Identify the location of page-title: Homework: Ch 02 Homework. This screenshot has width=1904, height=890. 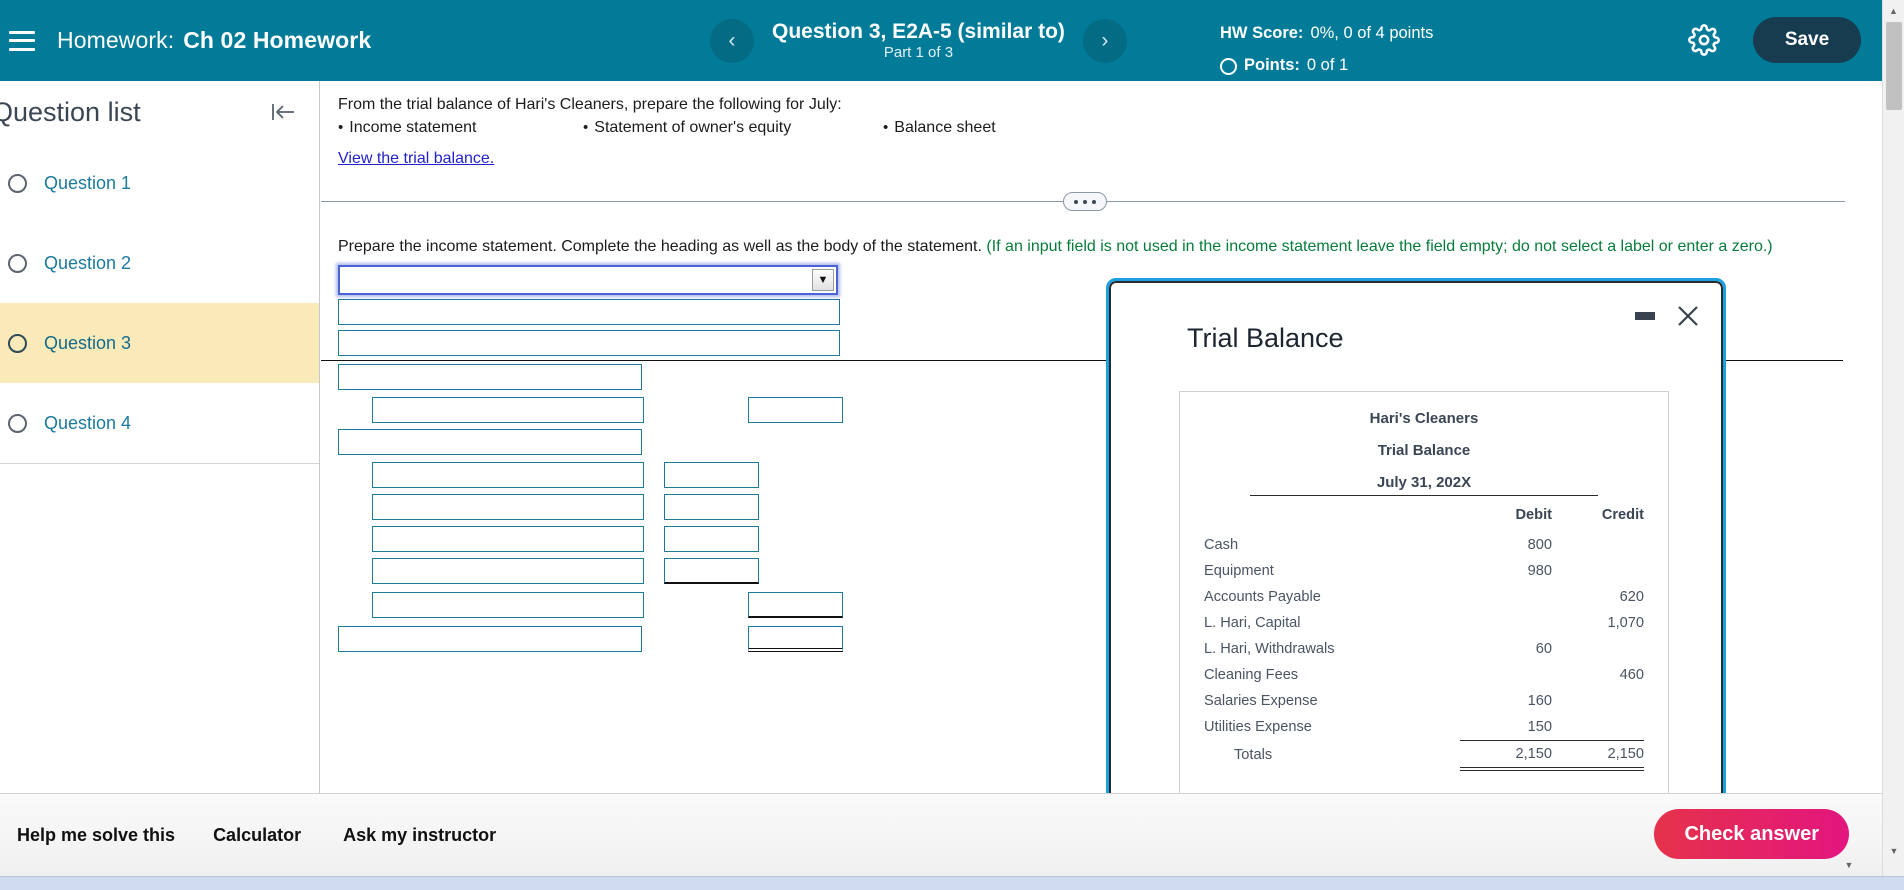
(214, 40).